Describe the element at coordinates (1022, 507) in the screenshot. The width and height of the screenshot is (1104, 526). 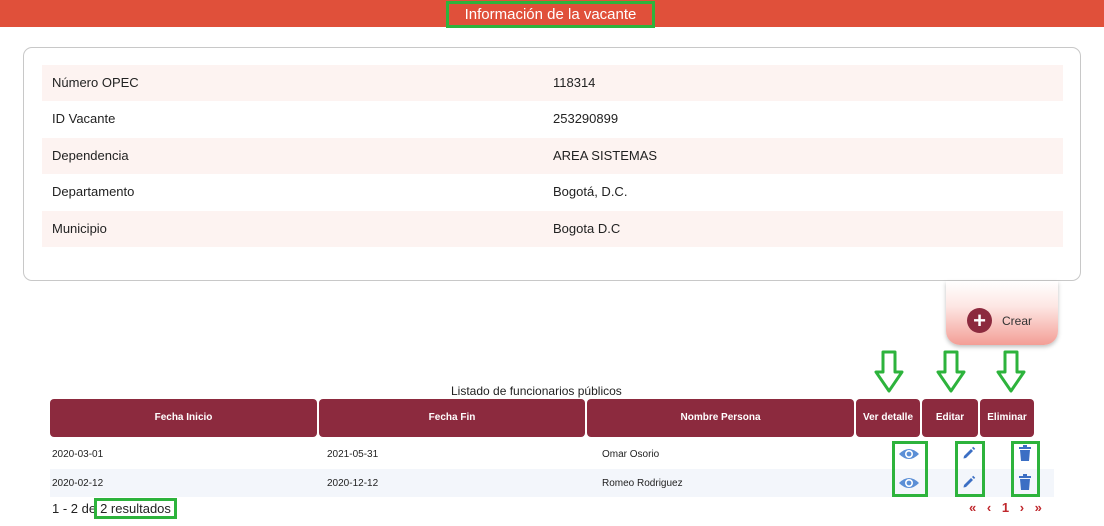
I see `next-page-button: ›` at that location.